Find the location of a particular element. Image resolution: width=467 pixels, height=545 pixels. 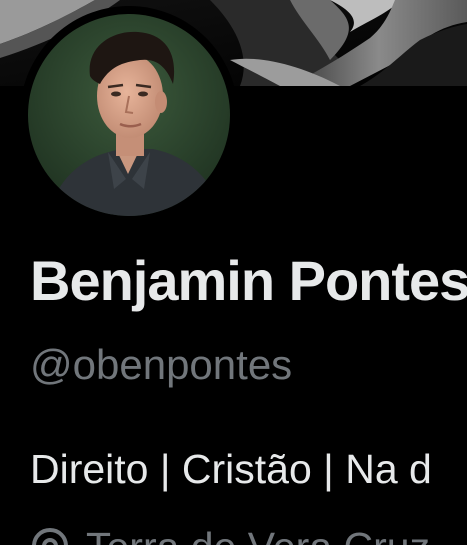

username-handle: @obenpontes is located at coordinates (161, 364).